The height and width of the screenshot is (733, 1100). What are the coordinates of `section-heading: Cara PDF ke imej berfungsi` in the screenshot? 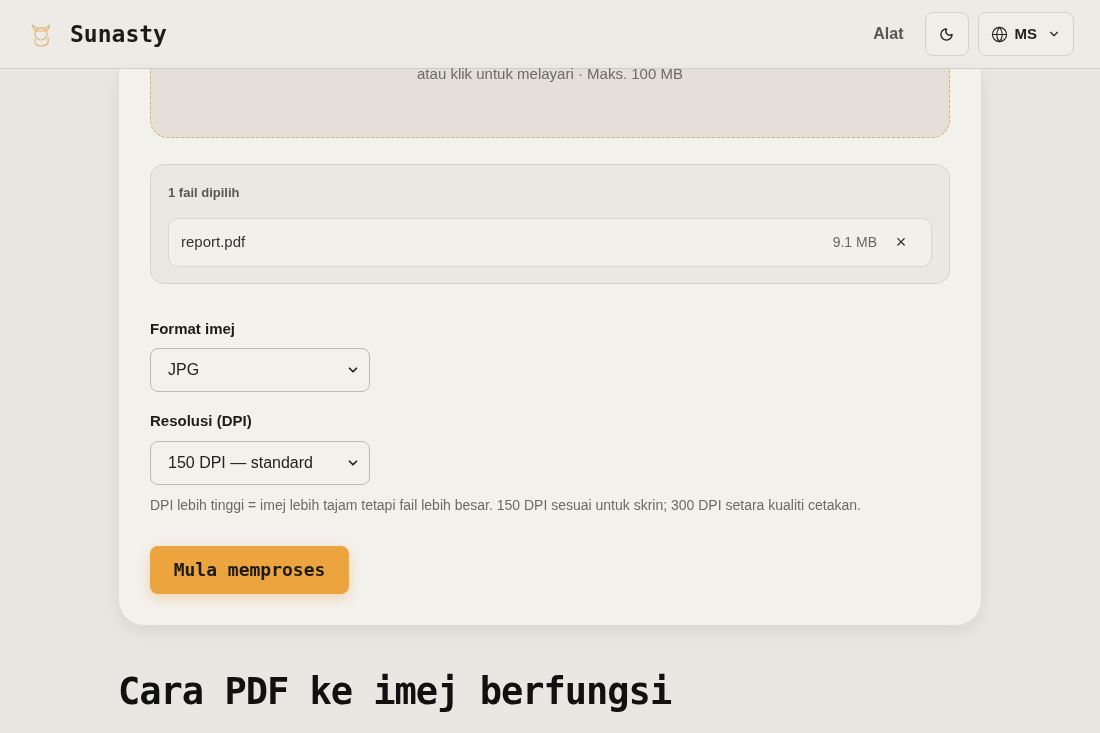 It's located at (395, 691).